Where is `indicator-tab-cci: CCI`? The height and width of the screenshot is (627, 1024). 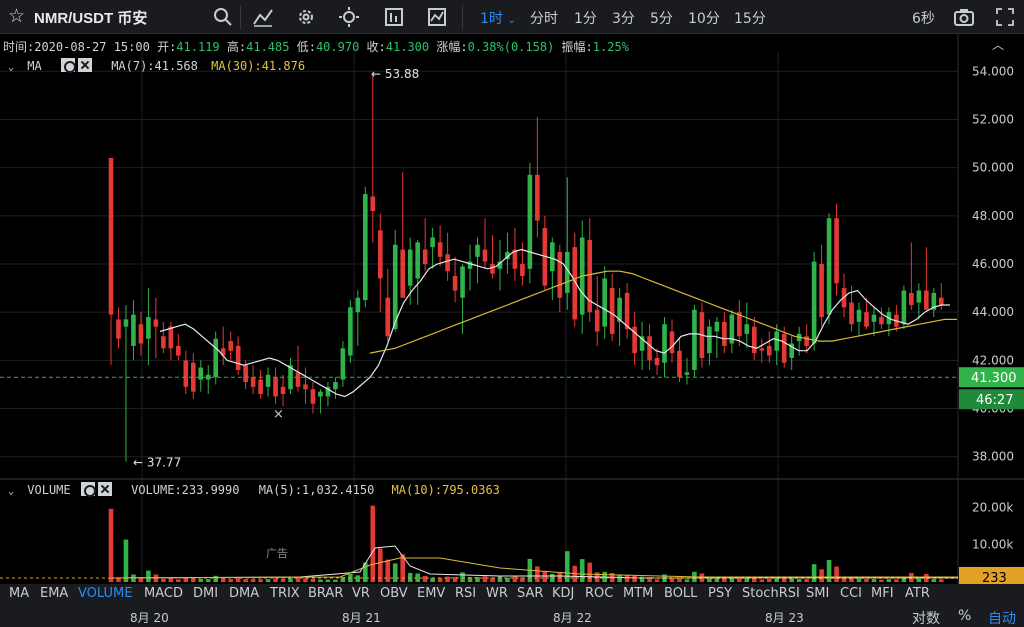
indicator-tab-cci: CCI is located at coordinates (851, 593).